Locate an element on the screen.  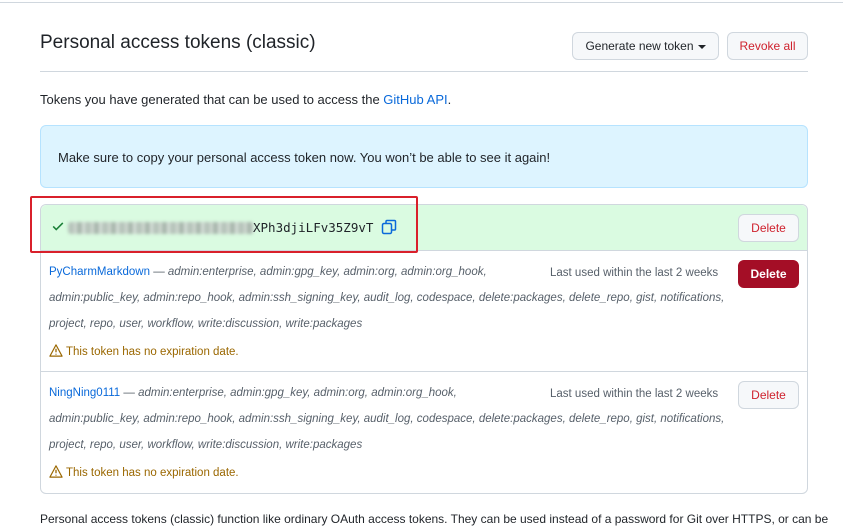
title-divider is located at coordinates (424, 71).